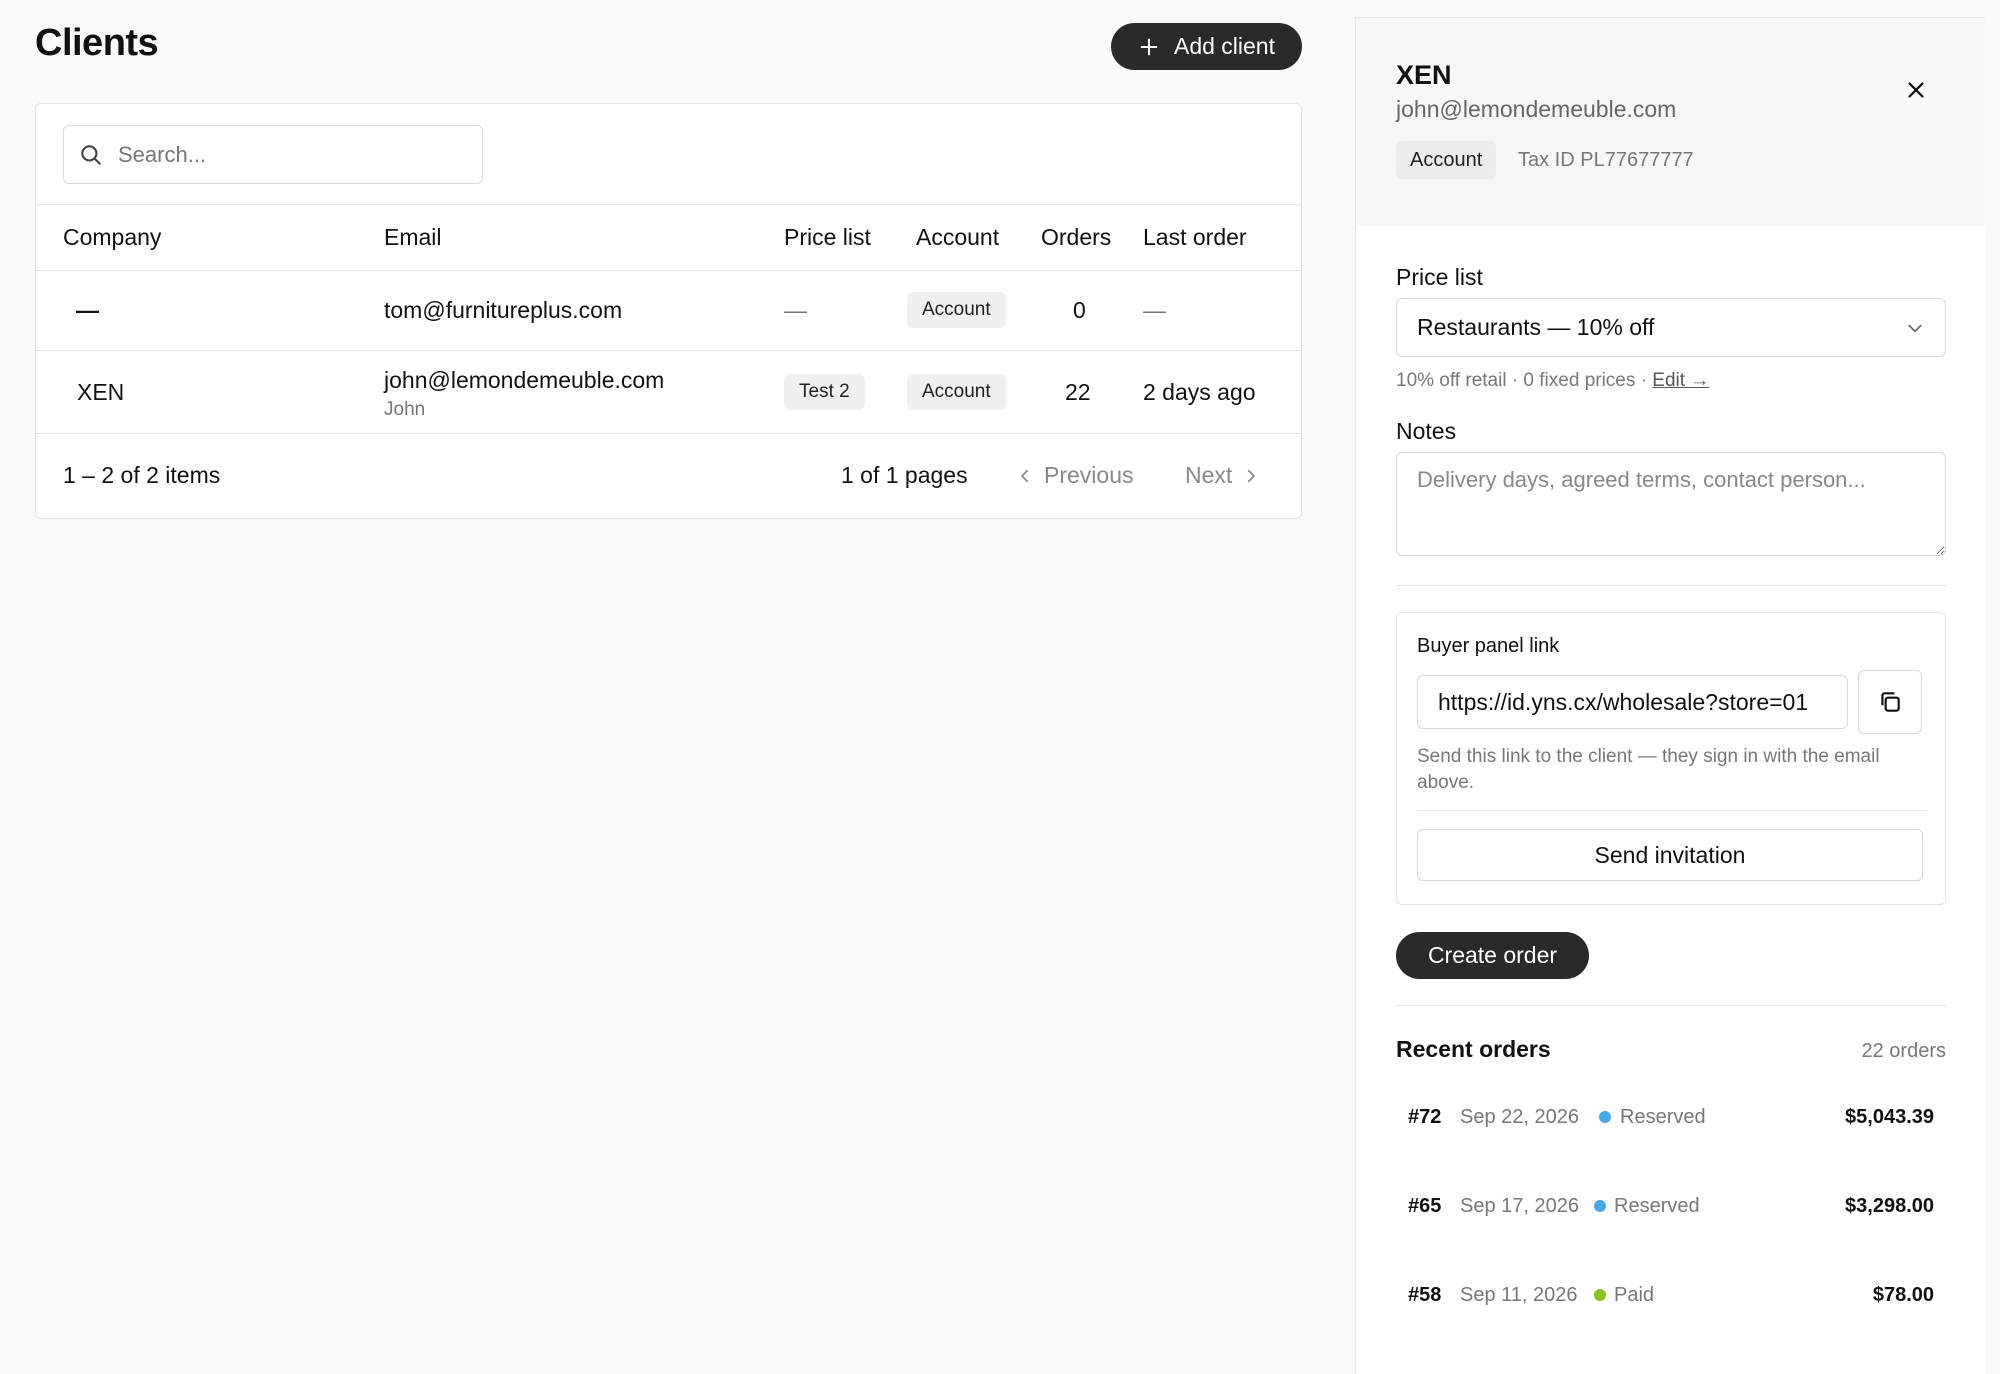 Image resolution: width=2000 pixels, height=1374 pixels. What do you see at coordinates (1519, 1116) in the screenshot?
I see `order-date: Sep 22, 2026` at bounding box center [1519, 1116].